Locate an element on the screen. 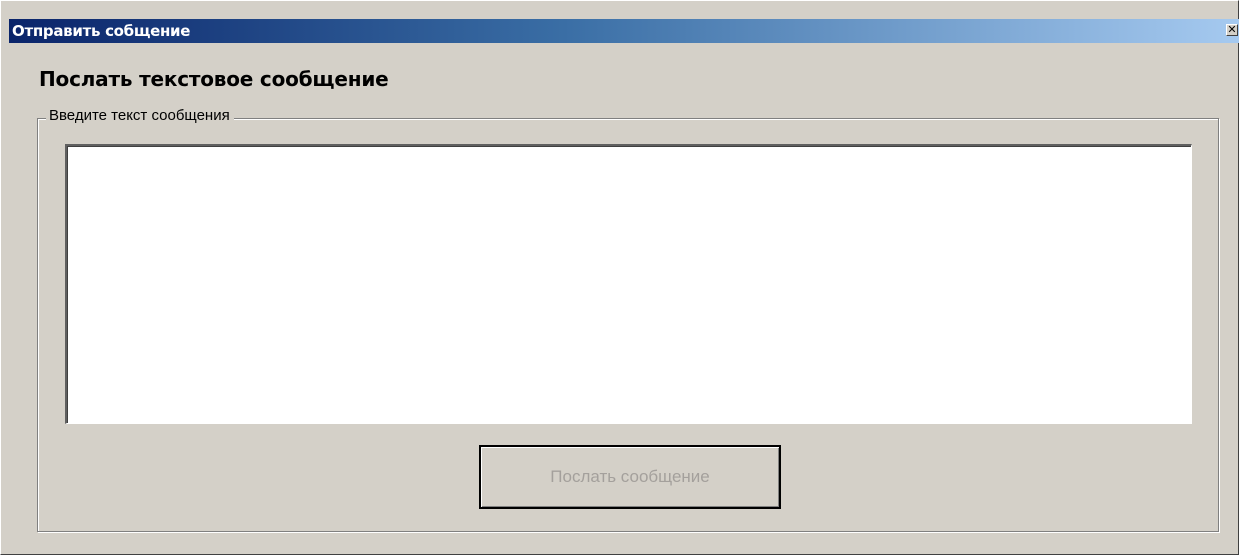 The height and width of the screenshot is (555, 1239). window-title: Отправить собщение is located at coordinates (101, 31).